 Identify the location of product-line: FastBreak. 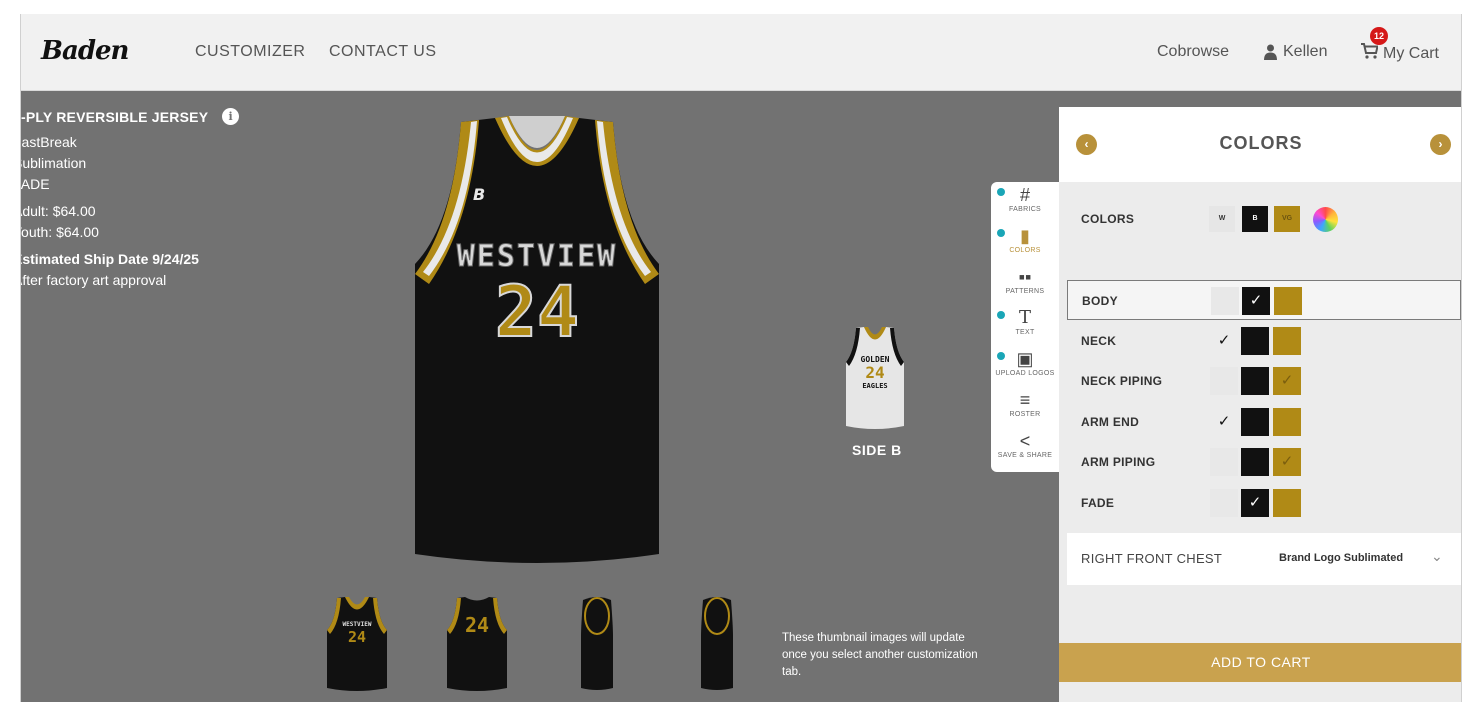
(49, 142).